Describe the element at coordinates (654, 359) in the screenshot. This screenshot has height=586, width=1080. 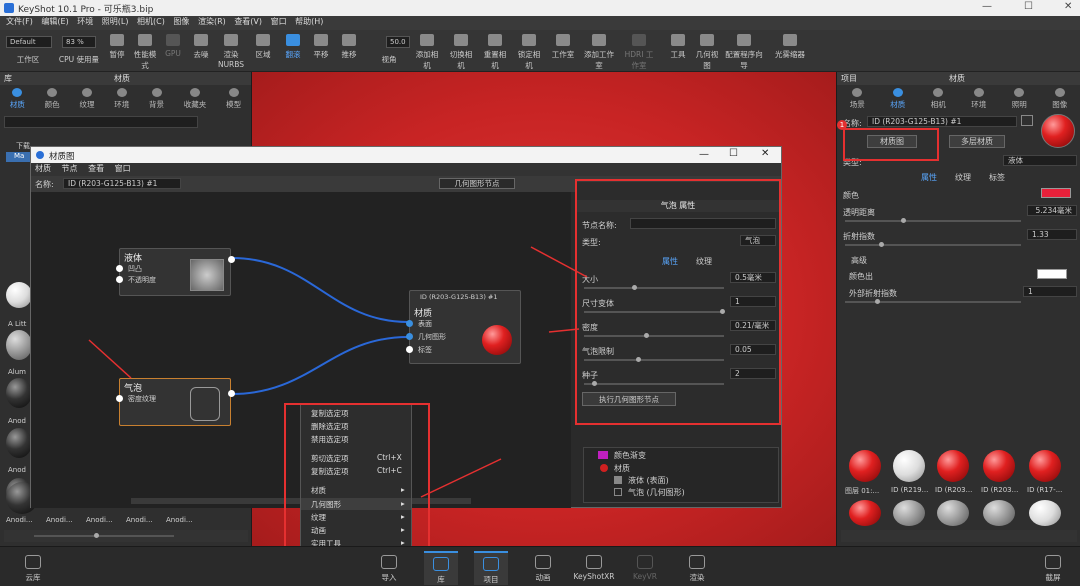
I see `bubble-limit-slider` at that location.